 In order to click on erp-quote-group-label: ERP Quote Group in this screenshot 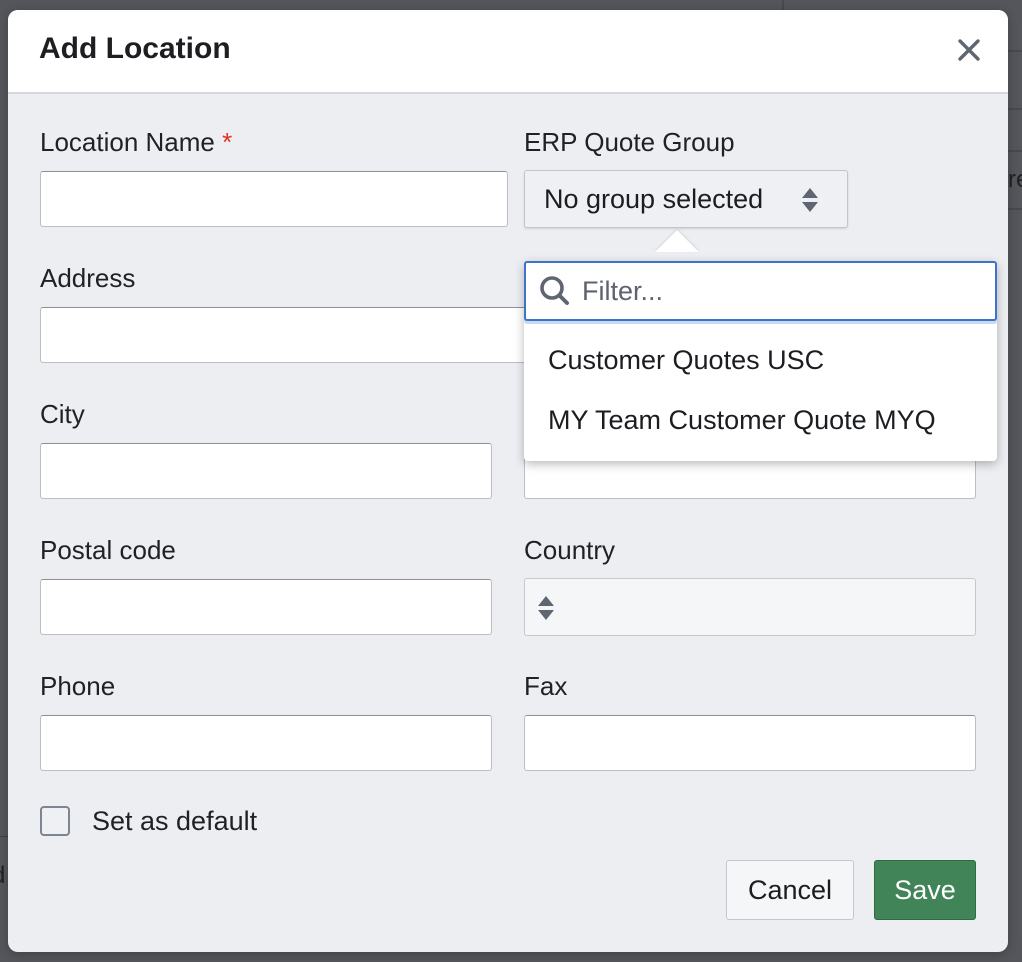, I will do `click(629, 142)`.